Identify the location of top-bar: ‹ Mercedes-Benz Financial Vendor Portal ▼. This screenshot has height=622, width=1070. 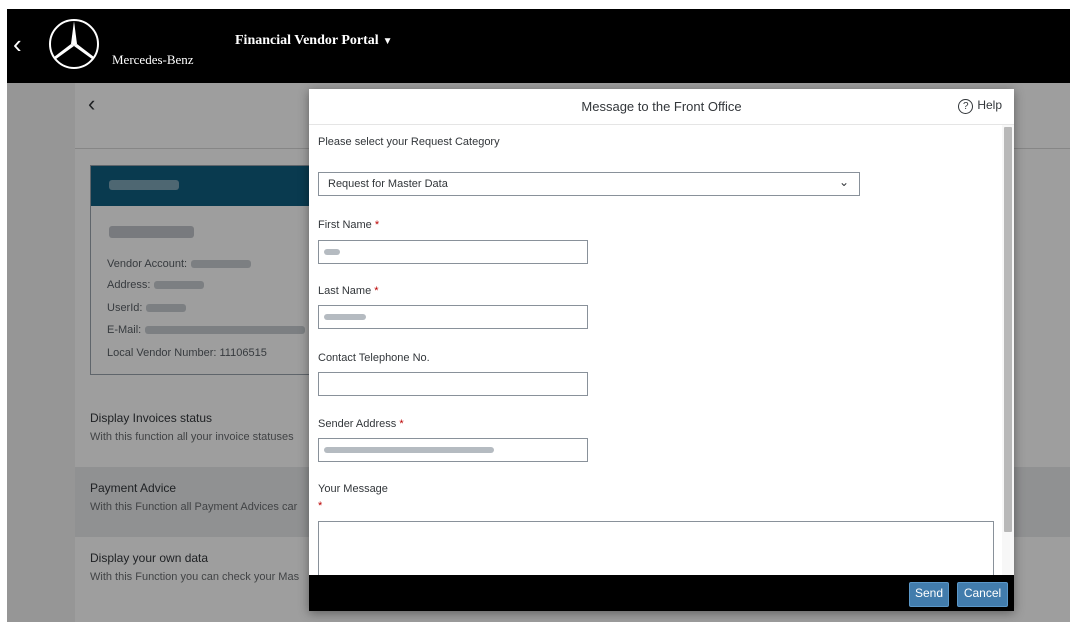
(538, 46).